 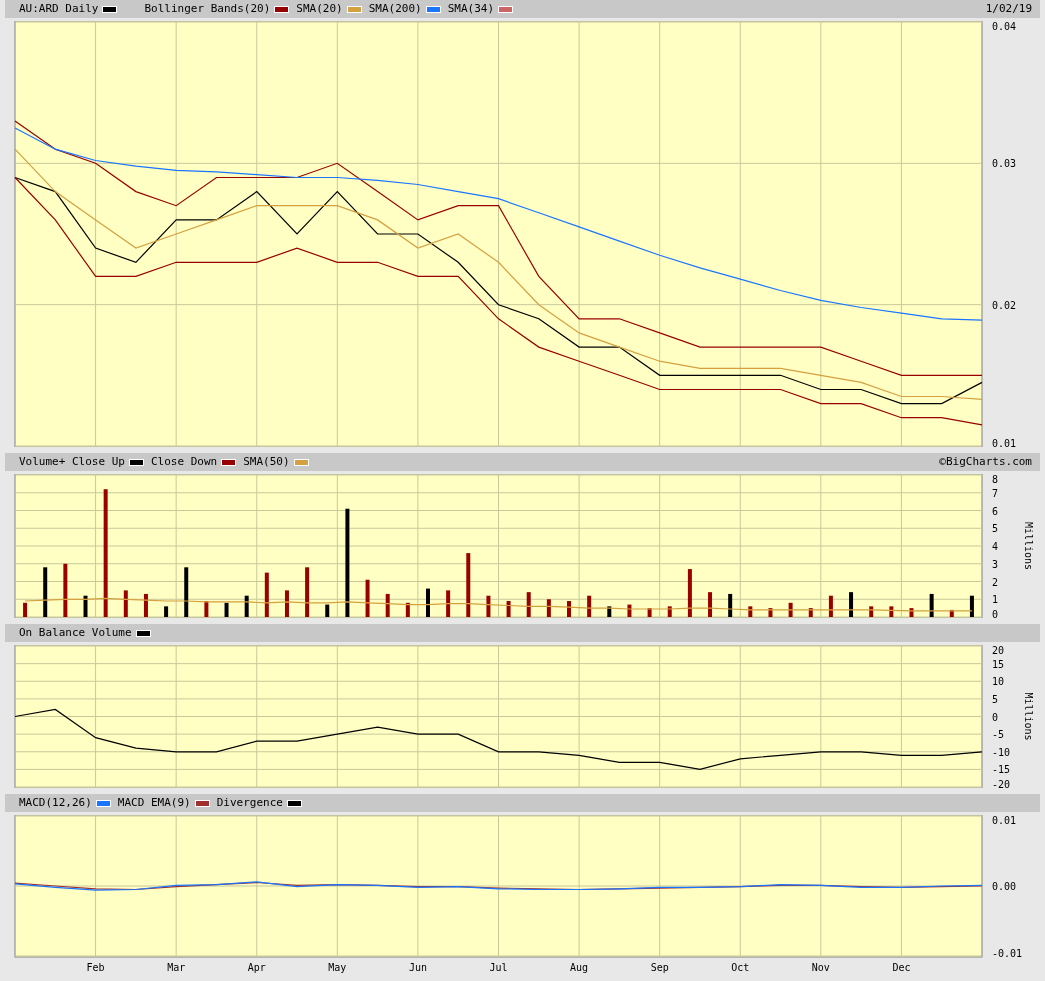 What do you see at coordinates (75, 632) in the screenshot?
I see `legend-label: On Balance Volume` at bounding box center [75, 632].